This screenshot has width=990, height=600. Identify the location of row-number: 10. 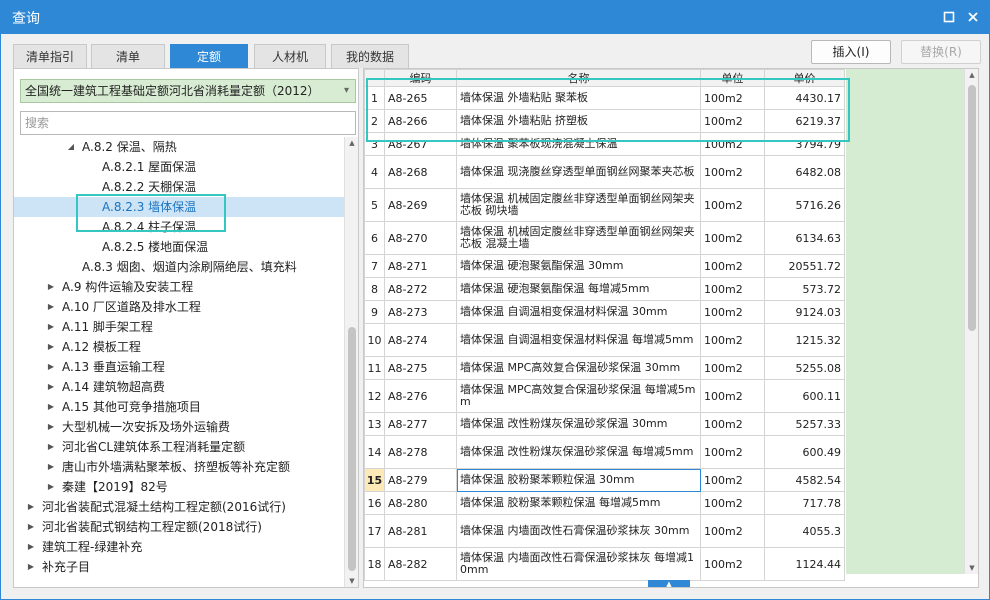
(374, 340).